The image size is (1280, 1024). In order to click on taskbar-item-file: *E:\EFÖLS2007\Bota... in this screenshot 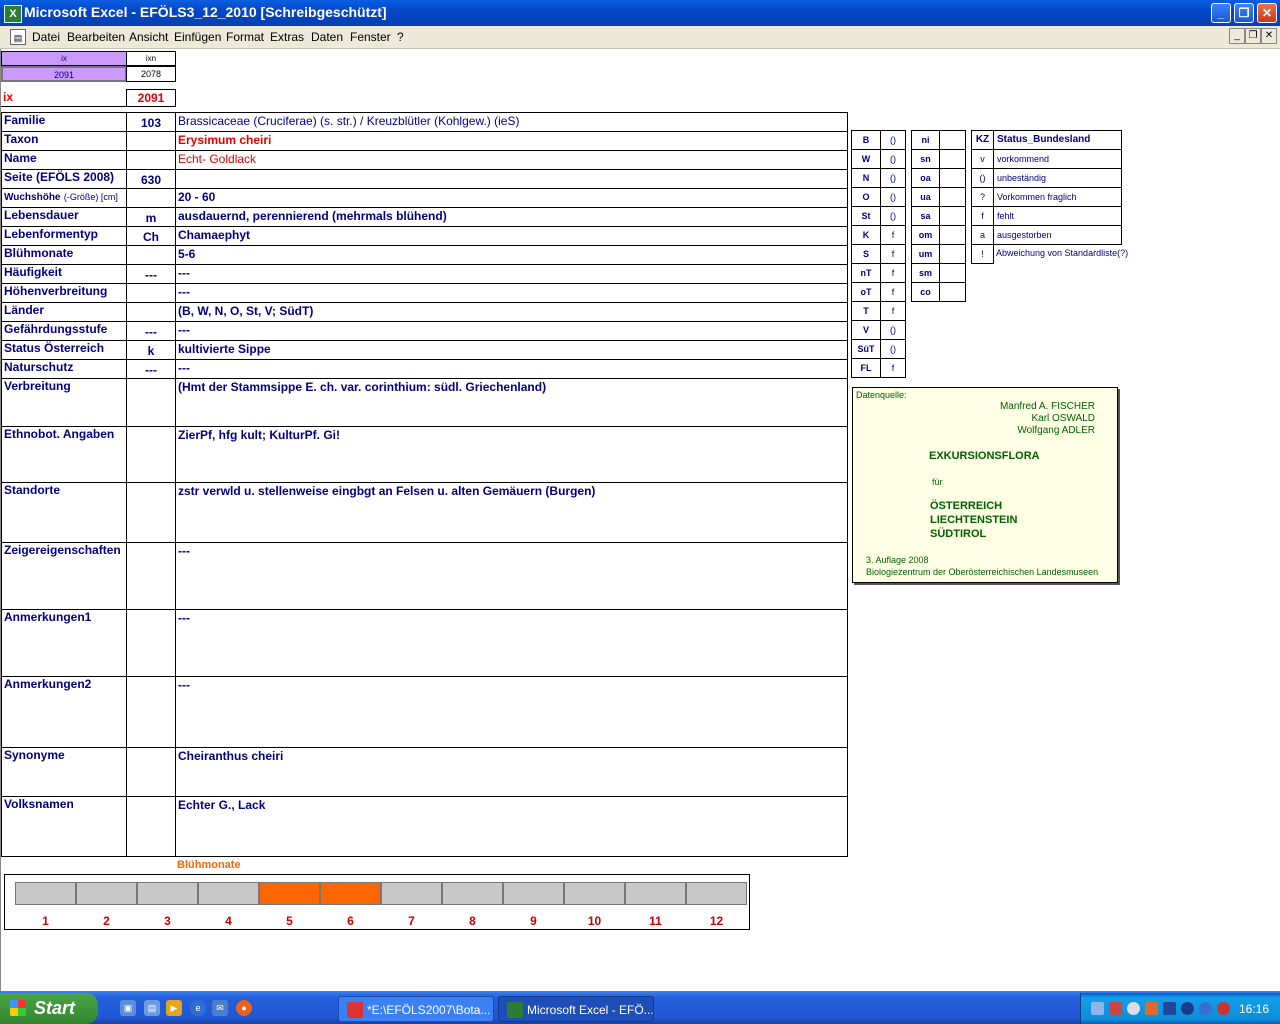, I will do `click(416, 1009)`.